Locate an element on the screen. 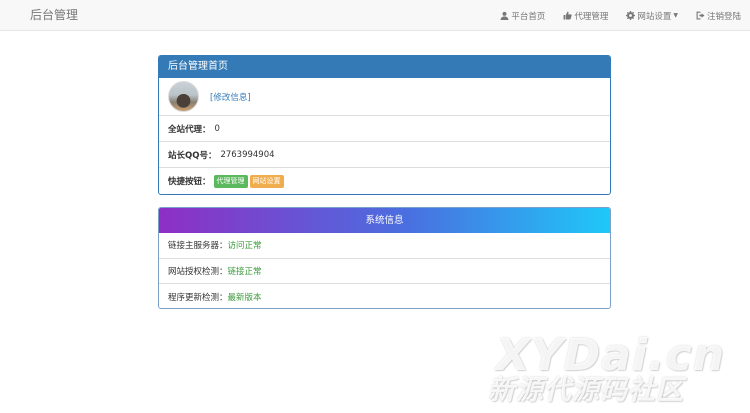  watermark: XYDai.cn 新源代源码社区 is located at coordinates (607, 369).